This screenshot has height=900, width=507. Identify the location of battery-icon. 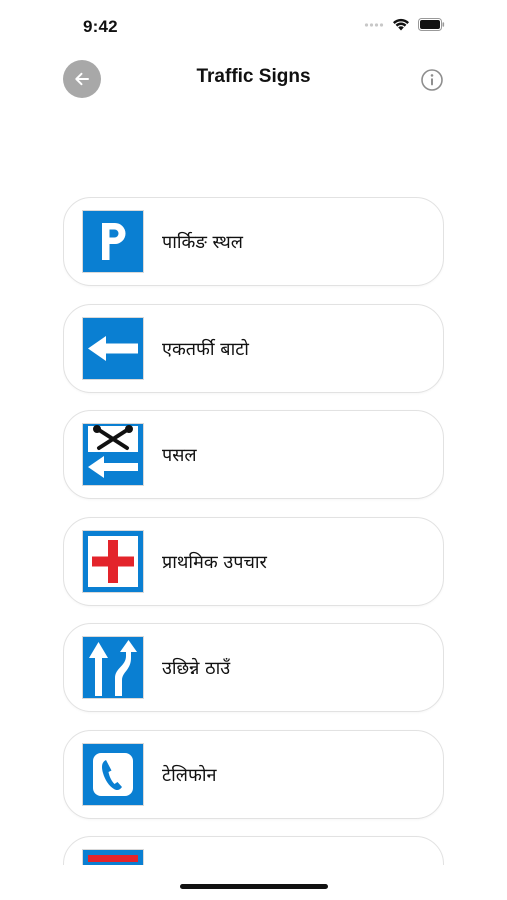
(431, 24).